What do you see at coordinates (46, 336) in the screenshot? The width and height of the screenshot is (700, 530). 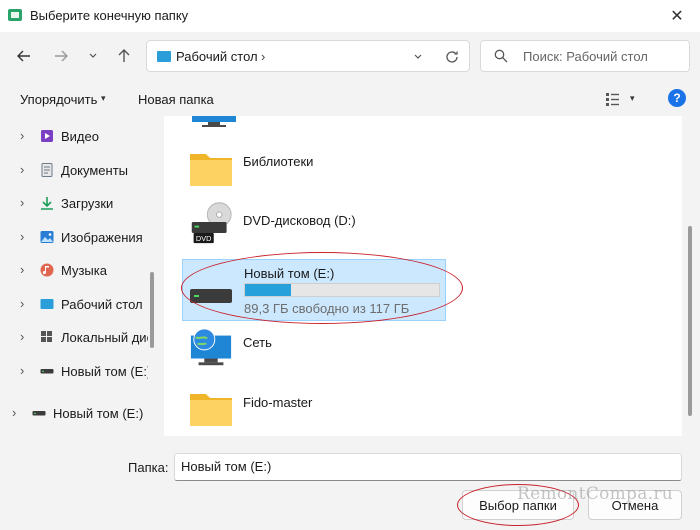 I see `windows-drive-icon` at bounding box center [46, 336].